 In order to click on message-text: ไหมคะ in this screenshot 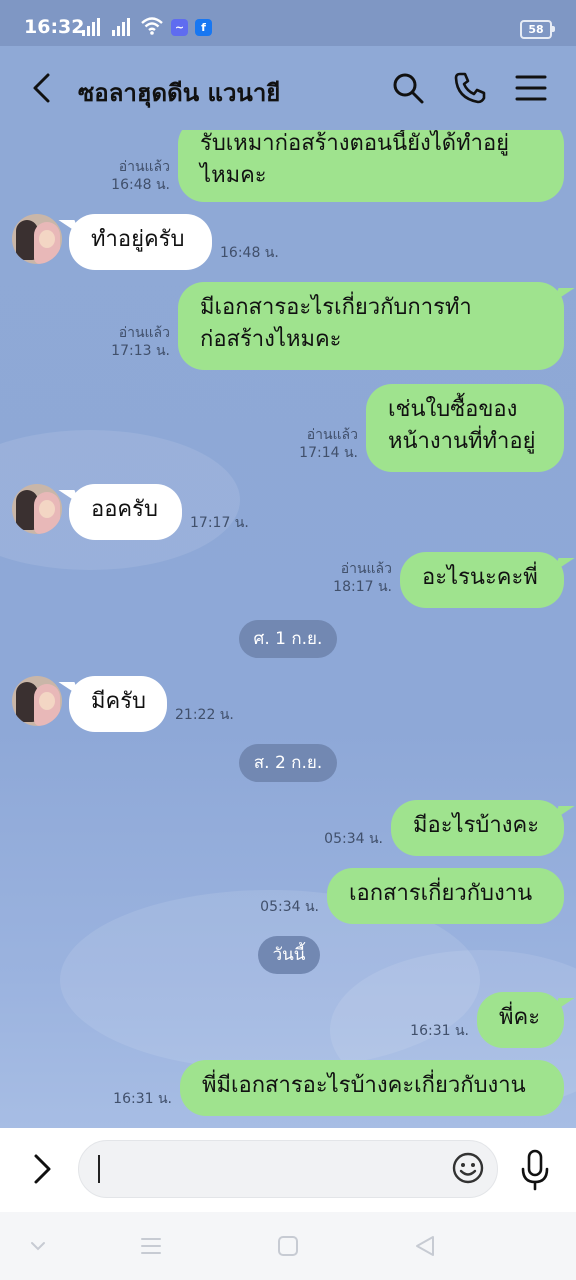, I will do `click(233, 175)`.